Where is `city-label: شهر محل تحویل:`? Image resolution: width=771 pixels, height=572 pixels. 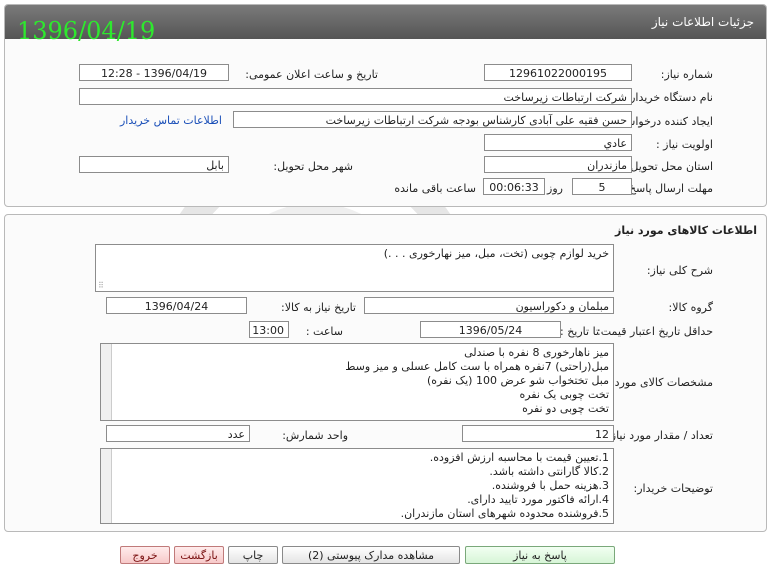 city-label: شهر محل تحویل: is located at coordinates (313, 166).